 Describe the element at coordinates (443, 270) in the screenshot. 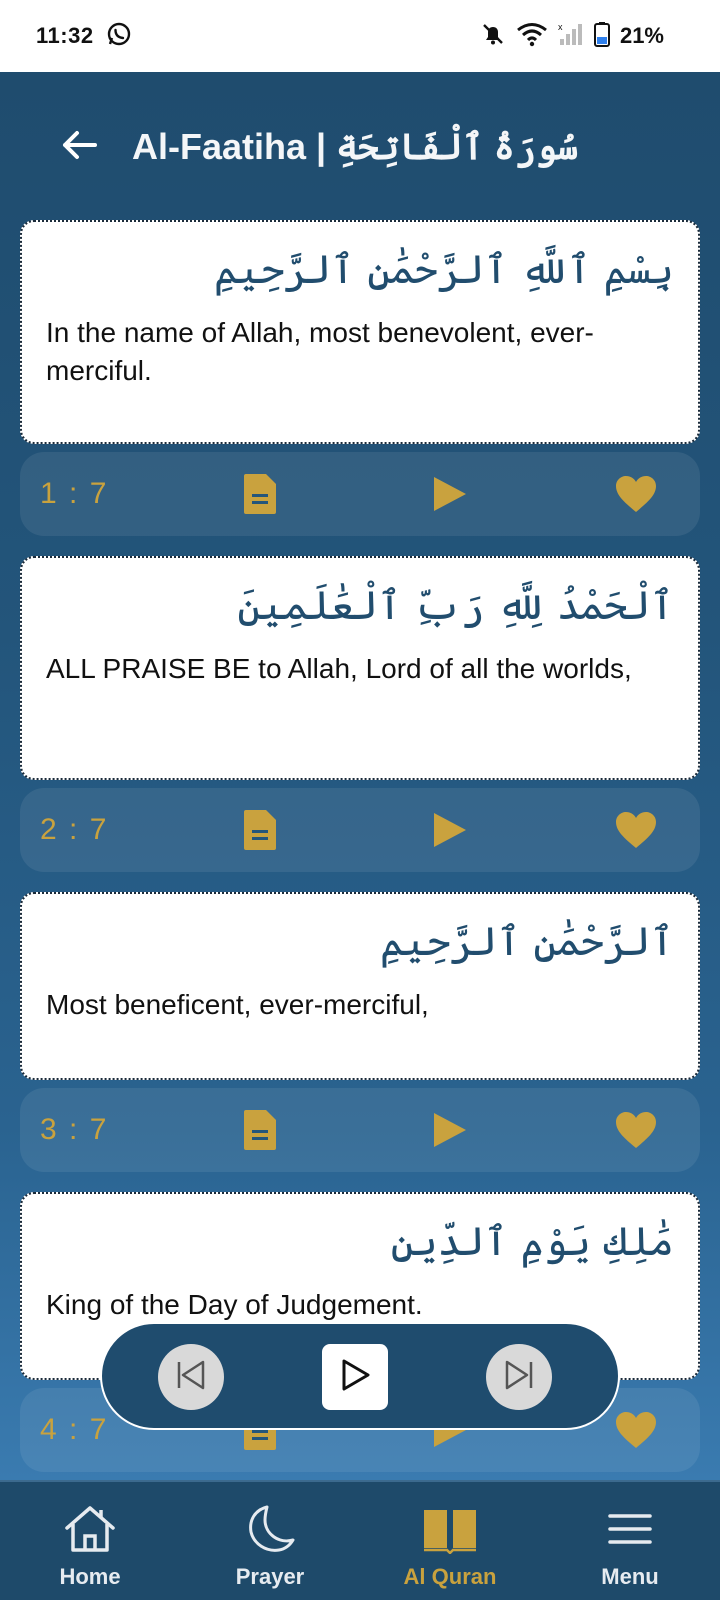

I see `verse-arabic: بِسْمِ ٱللَّهِ ٱلرَّحْمَٰنِ ٱلرَّحِيمِ` at that location.